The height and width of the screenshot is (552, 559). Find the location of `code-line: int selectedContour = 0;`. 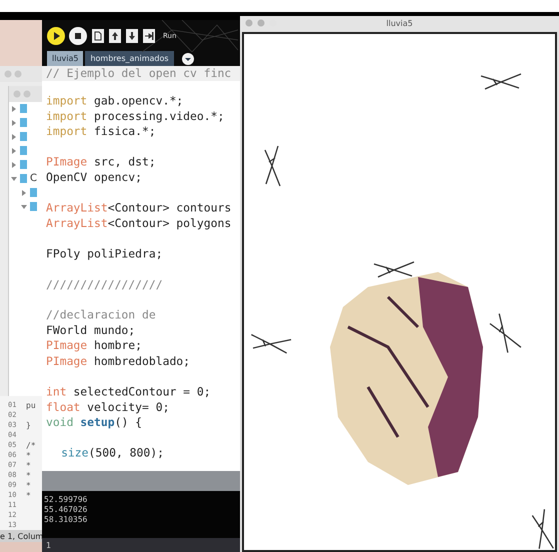

code-line: int selectedContour = 0; is located at coordinates (129, 392).